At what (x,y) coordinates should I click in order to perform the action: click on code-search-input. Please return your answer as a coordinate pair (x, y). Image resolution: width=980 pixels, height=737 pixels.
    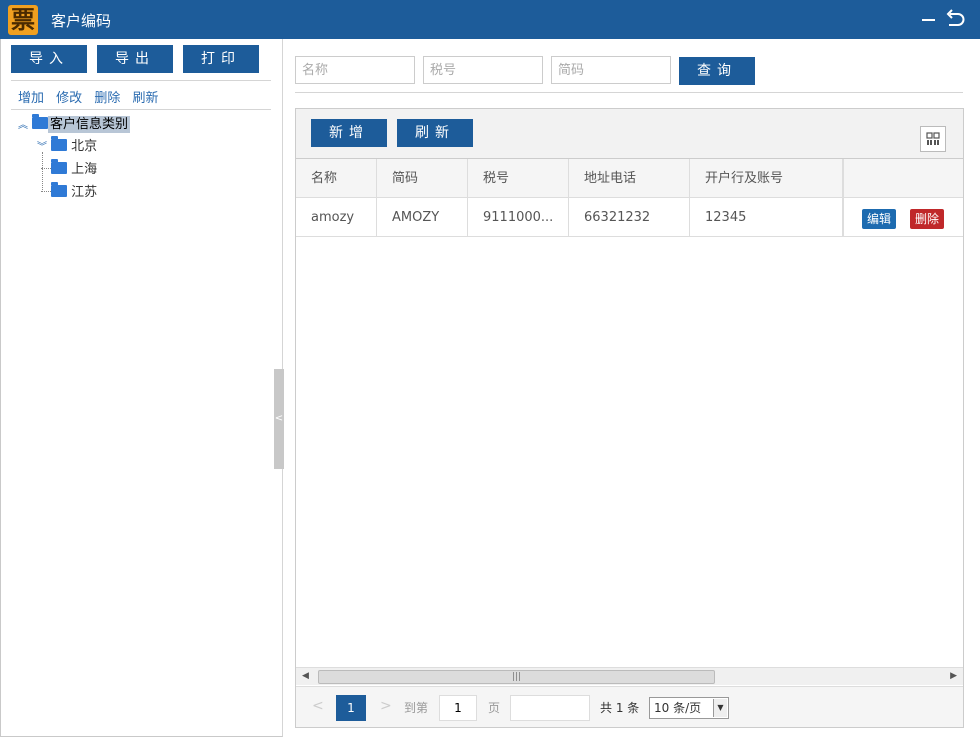
    Looking at the image, I should click on (611, 70).